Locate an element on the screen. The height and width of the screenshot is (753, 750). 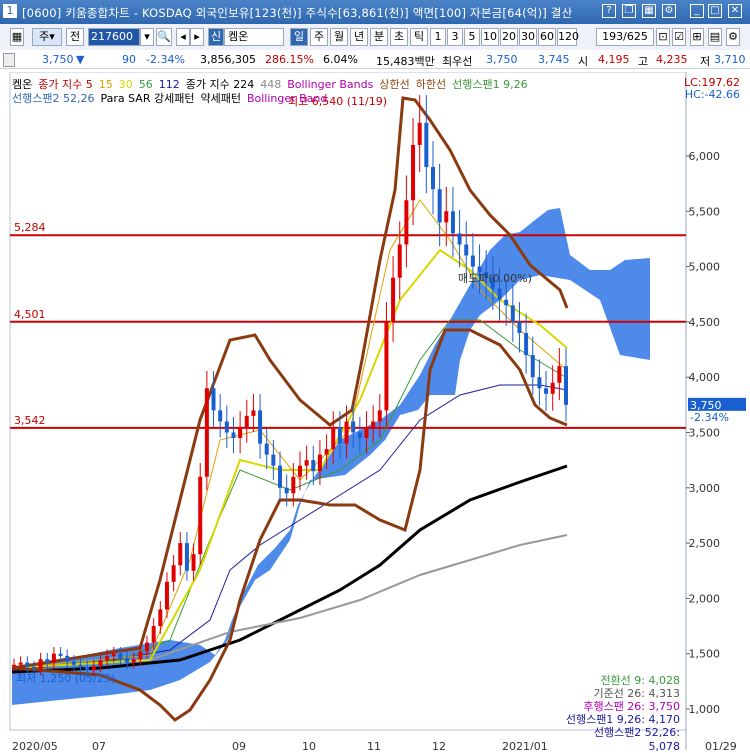
x-tick-label: 01/29 is located at coordinates (721, 745).